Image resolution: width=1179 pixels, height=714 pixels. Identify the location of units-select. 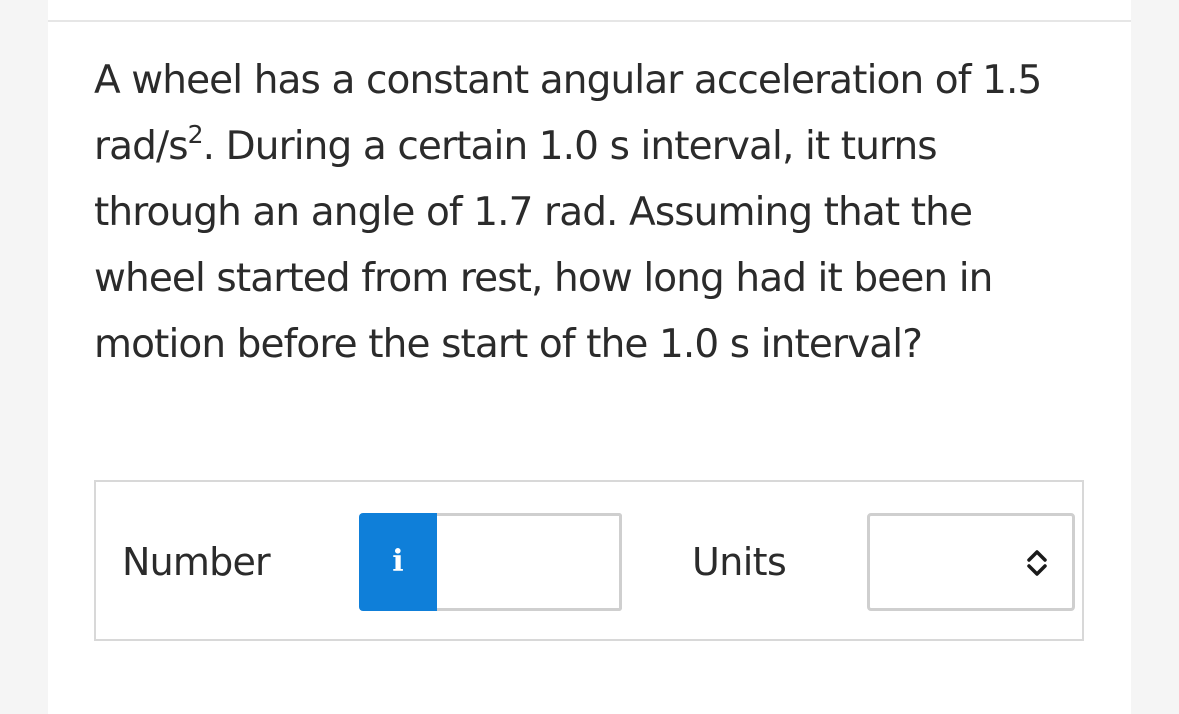
(971, 562).